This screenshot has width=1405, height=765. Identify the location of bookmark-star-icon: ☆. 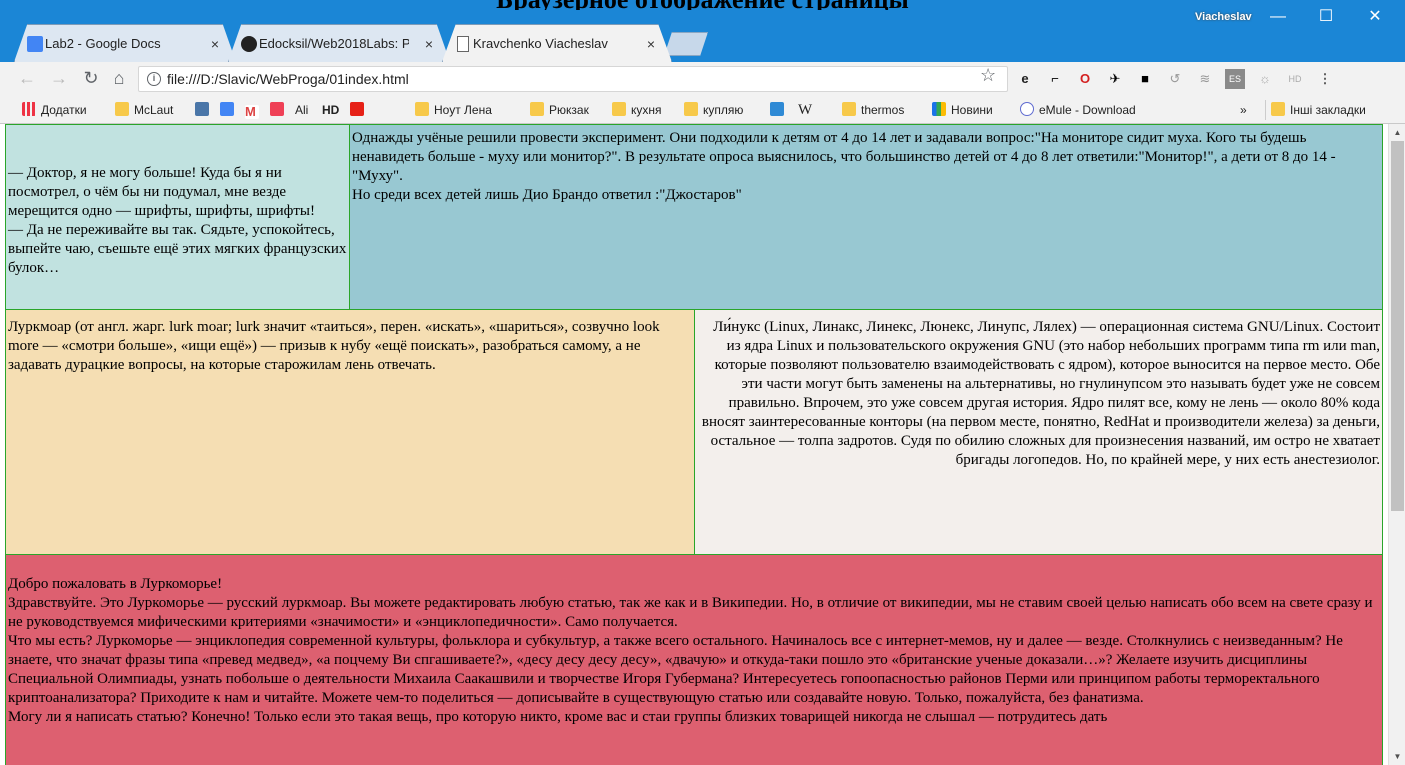
(988, 75).